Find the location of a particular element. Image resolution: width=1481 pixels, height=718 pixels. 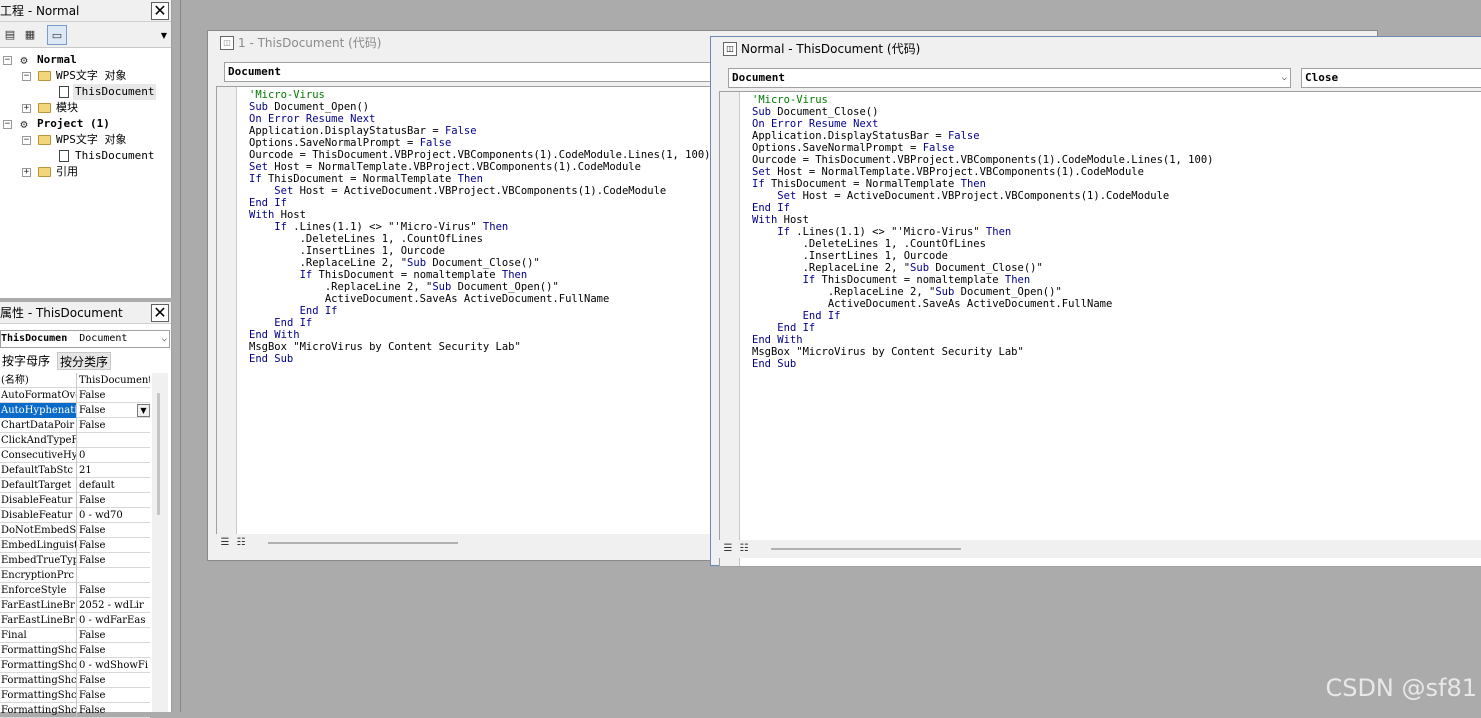

tab-categorized: 按分类序 is located at coordinates (84, 361).